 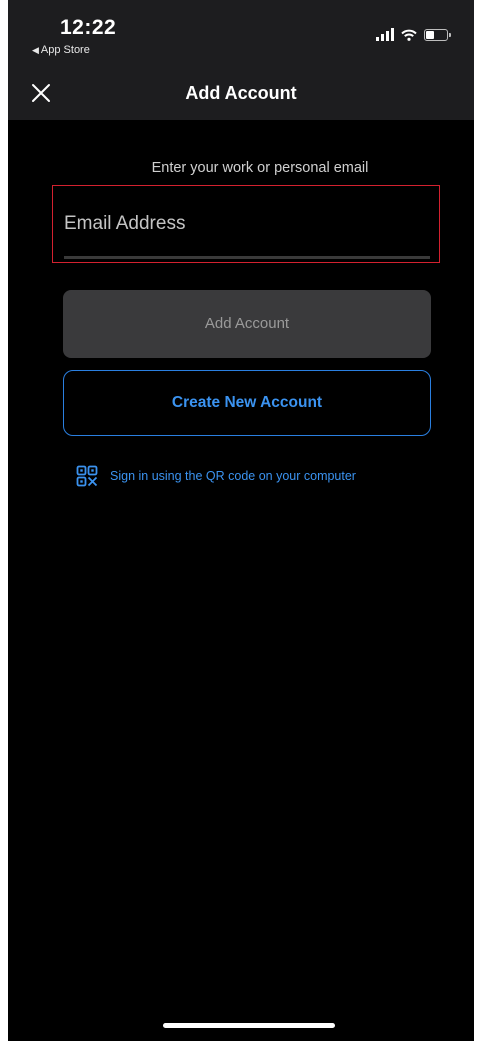 I want to click on add-account-button: Add Account, so click(x=247, y=324).